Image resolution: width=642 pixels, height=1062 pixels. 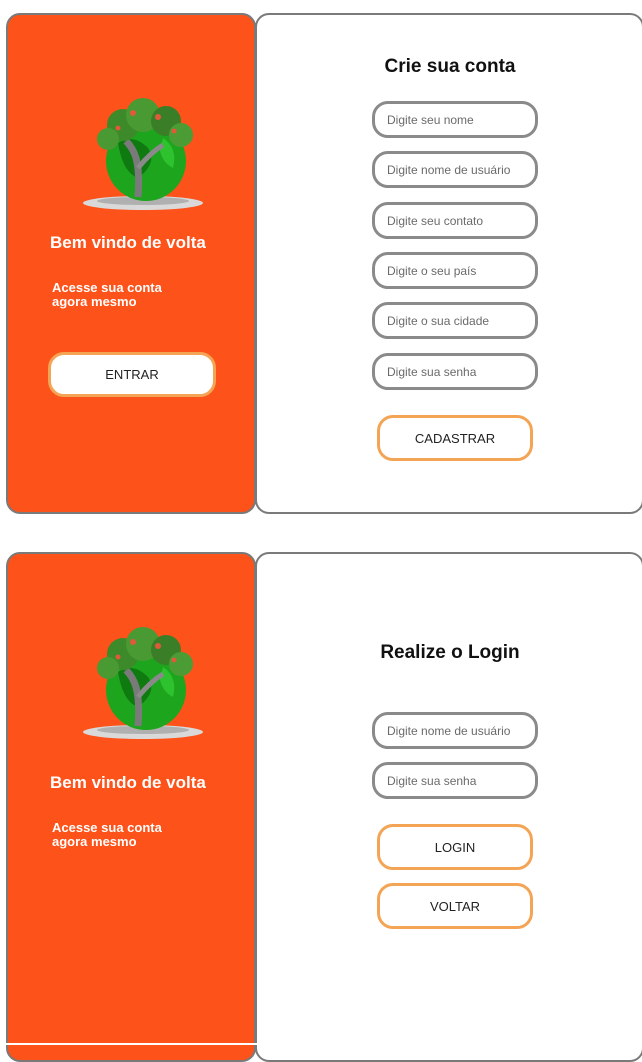 What do you see at coordinates (455, 270) in the screenshot?
I see `country-input` at bounding box center [455, 270].